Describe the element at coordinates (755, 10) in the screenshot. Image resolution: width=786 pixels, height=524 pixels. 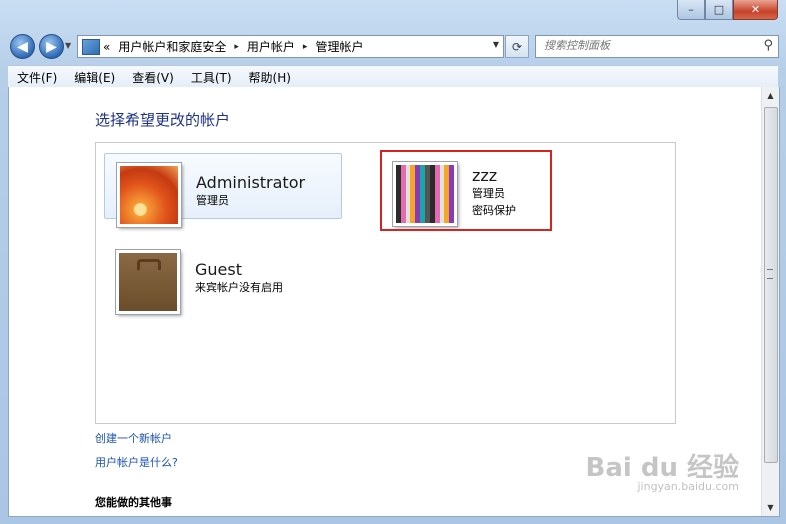
I see `close-button: ✕` at that location.